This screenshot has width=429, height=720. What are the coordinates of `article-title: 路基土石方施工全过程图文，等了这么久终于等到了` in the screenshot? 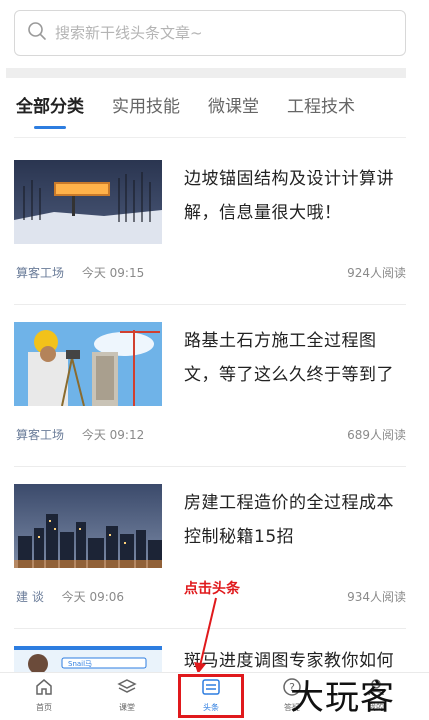 It's located at (296, 358).